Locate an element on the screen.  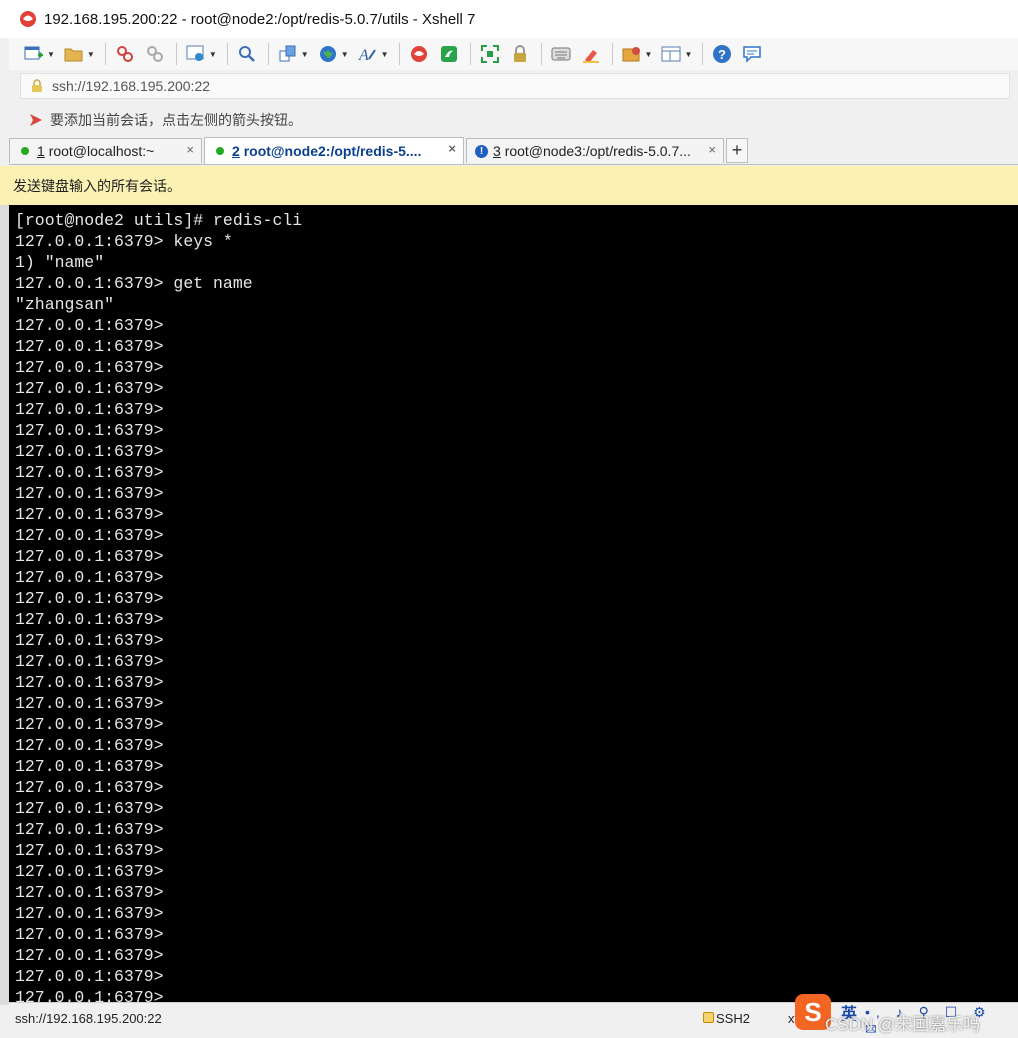
background-window-strip is located at coordinates (4, 602).